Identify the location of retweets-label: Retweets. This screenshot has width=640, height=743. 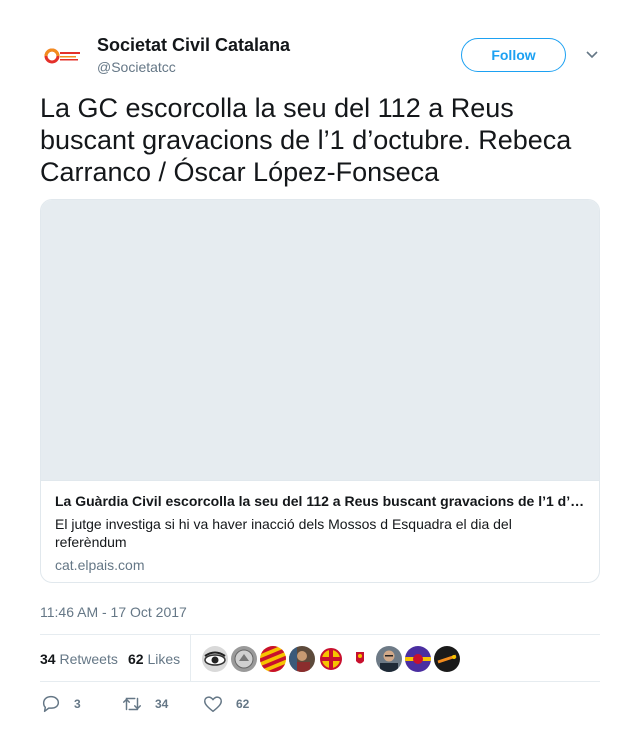
(88, 659).